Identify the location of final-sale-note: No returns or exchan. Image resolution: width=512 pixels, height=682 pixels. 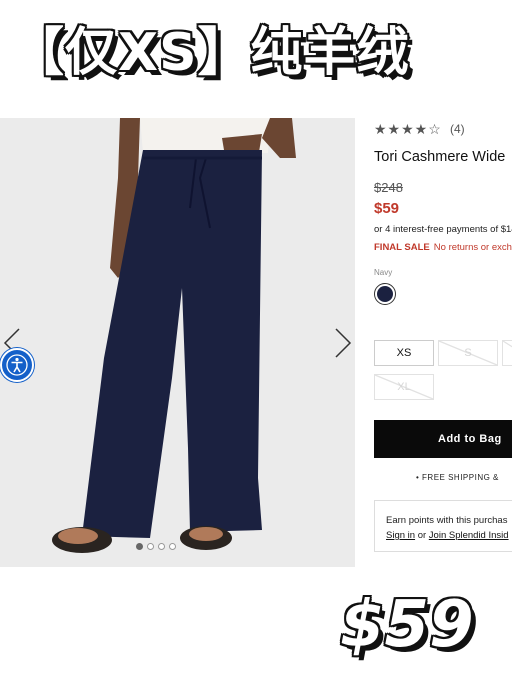
(472, 247).